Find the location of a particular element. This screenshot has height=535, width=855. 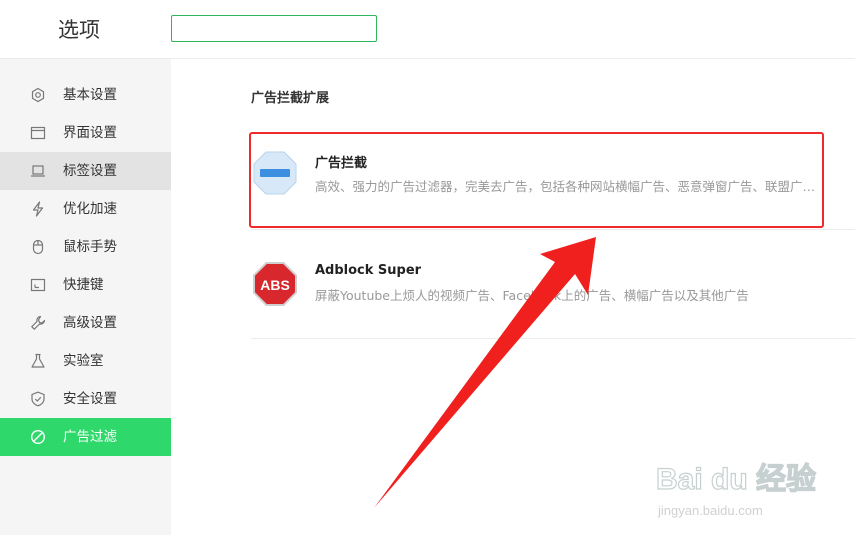

search-input is located at coordinates (274, 28).